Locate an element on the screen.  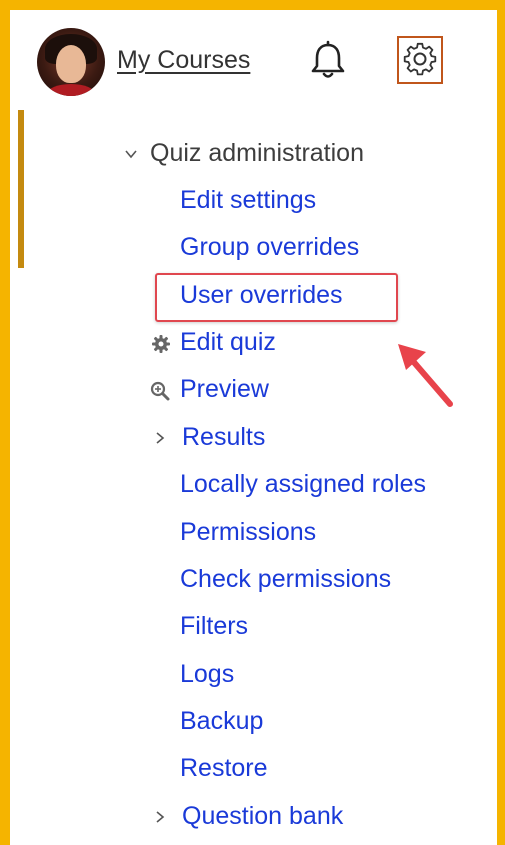
chevron-down-icon is located at coordinates (131, 154).